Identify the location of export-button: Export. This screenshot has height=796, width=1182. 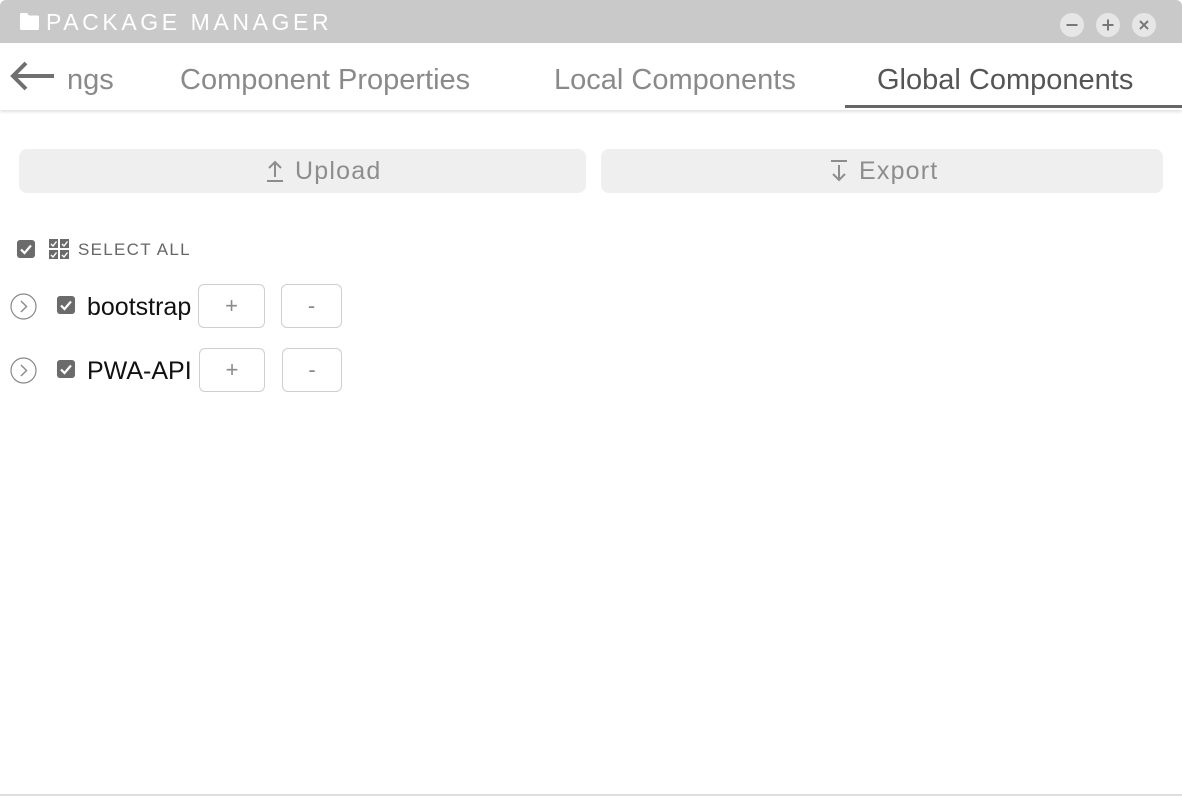
(882, 171).